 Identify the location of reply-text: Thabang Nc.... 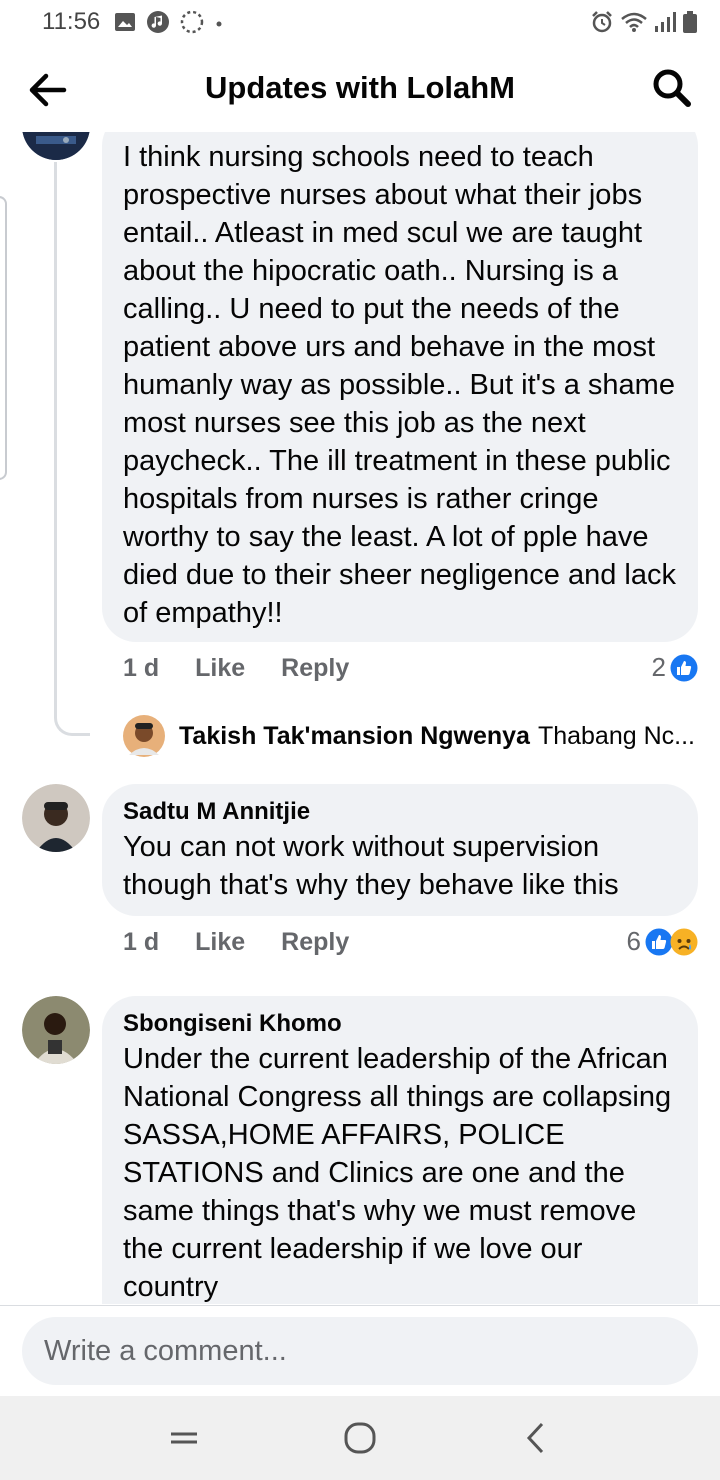
(616, 735).